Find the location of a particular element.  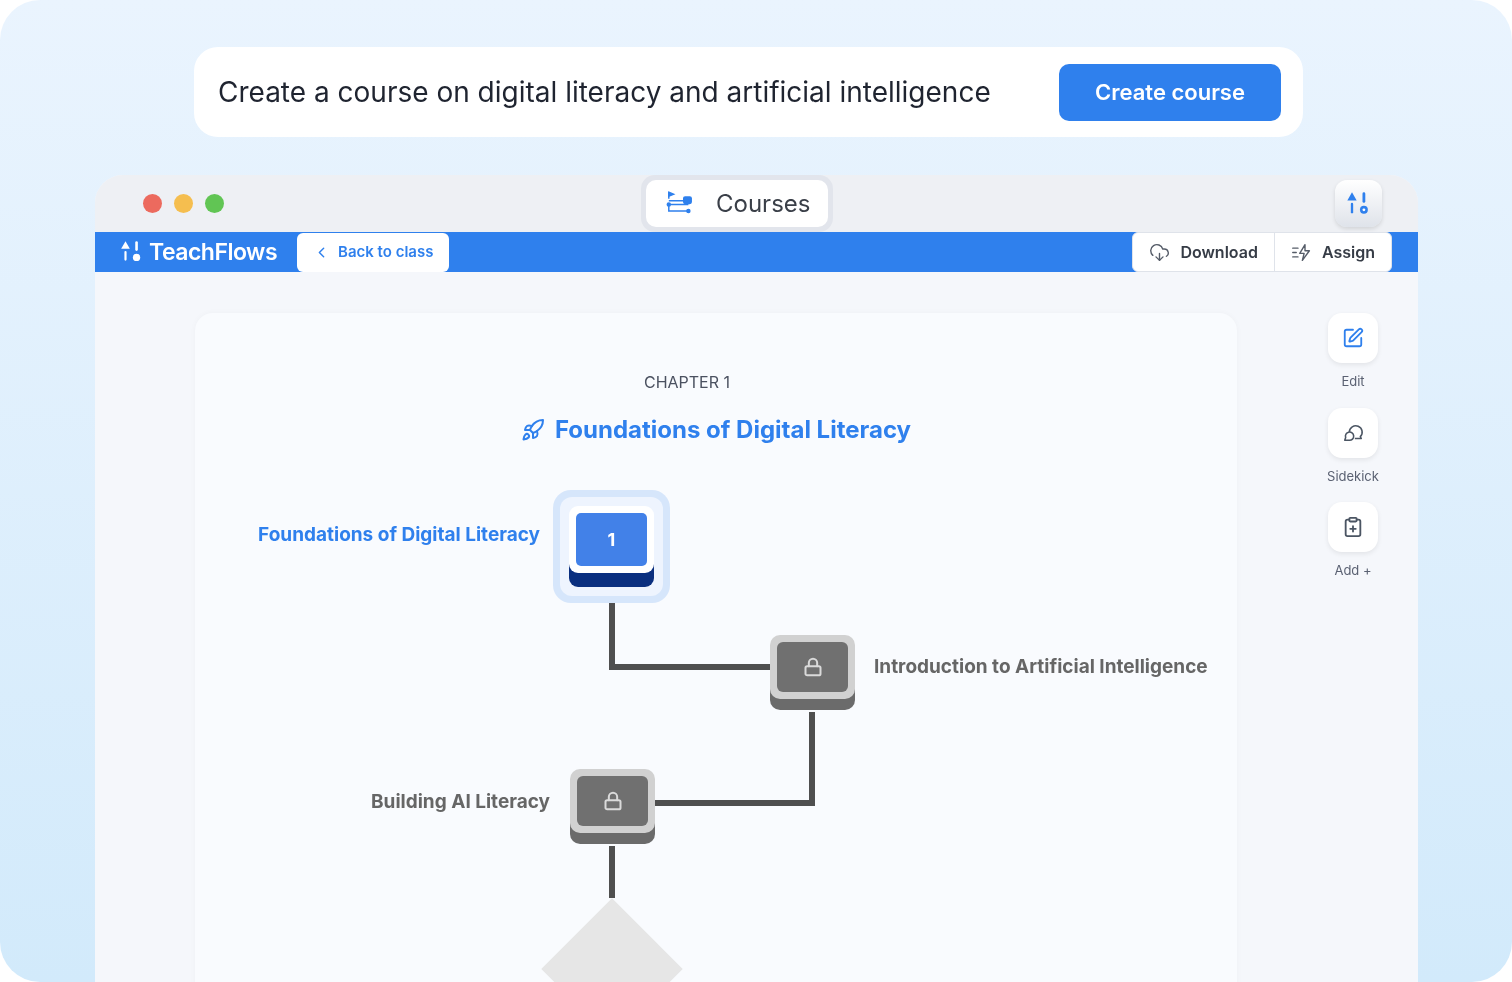

lesson-title: Foundations of Digital Literacy is located at coordinates (399, 535).